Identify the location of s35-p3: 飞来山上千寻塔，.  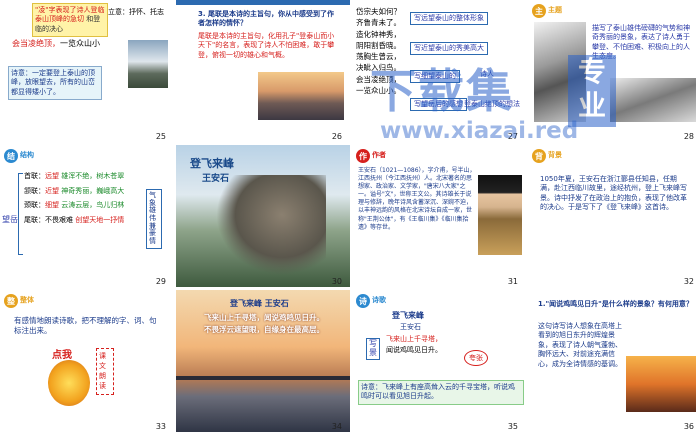
(414, 339).